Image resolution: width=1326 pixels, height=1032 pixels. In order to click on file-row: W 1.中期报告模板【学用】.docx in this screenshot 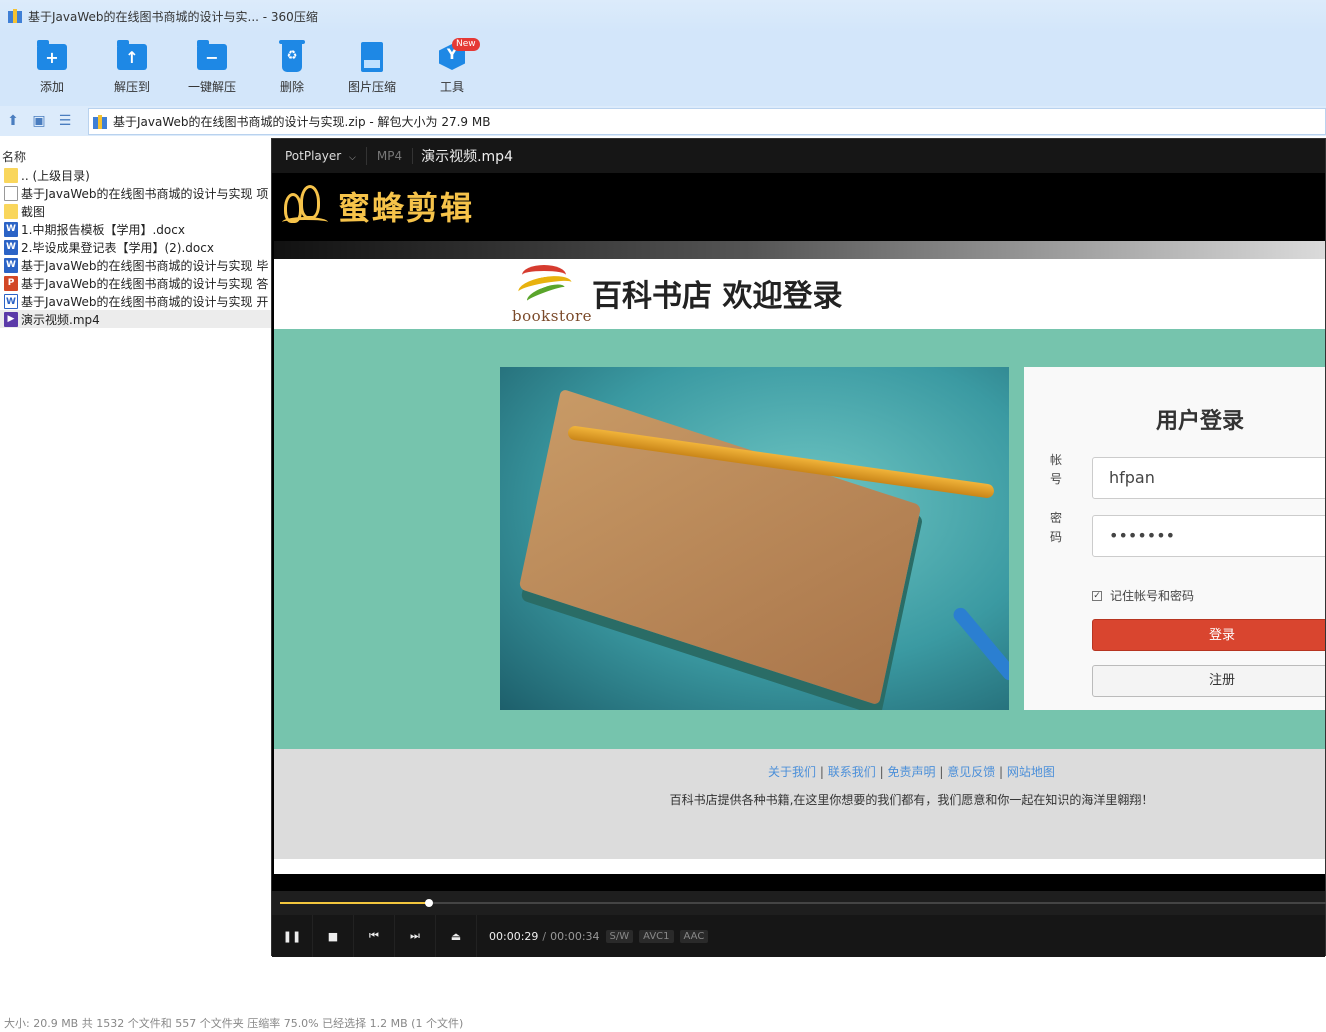, I will do `click(136, 229)`.